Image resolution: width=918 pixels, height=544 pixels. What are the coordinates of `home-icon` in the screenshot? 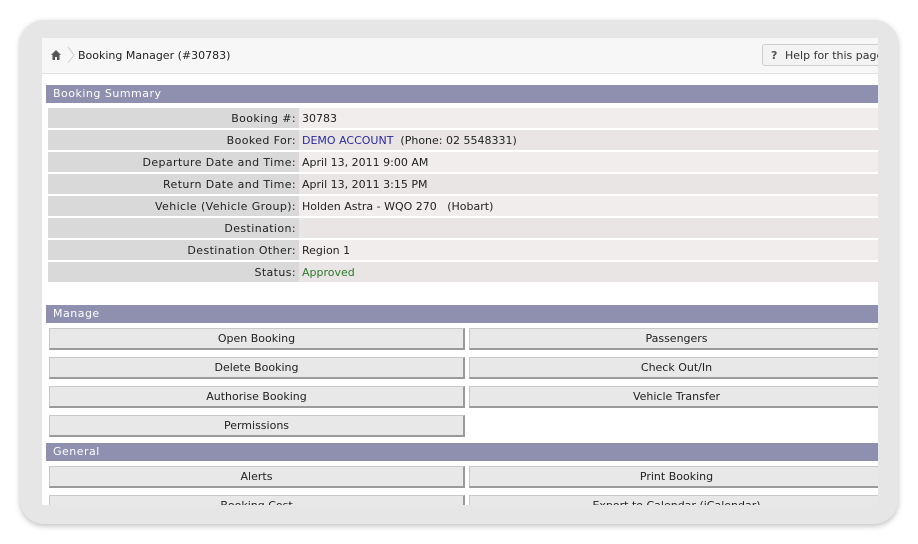 It's located at (56, 55).